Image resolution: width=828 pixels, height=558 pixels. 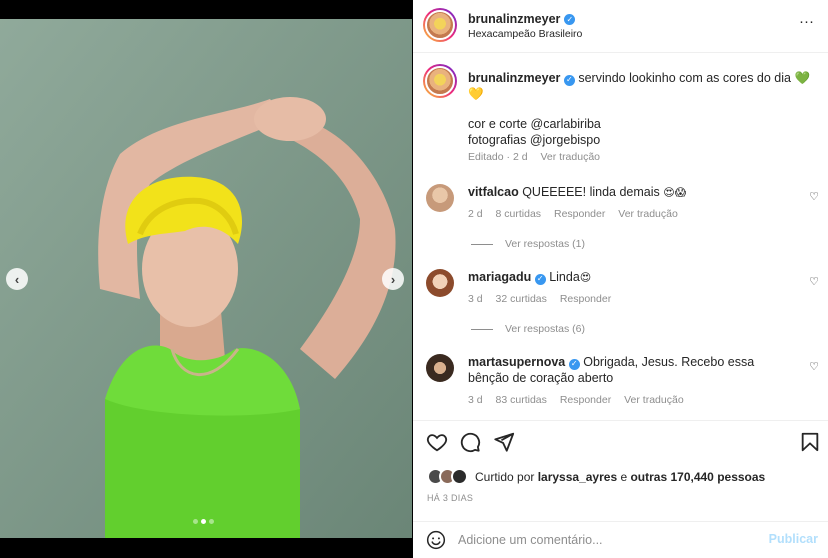 I want to click on author-username-text: brunalinzmeyer, so click(x=514, y=19).